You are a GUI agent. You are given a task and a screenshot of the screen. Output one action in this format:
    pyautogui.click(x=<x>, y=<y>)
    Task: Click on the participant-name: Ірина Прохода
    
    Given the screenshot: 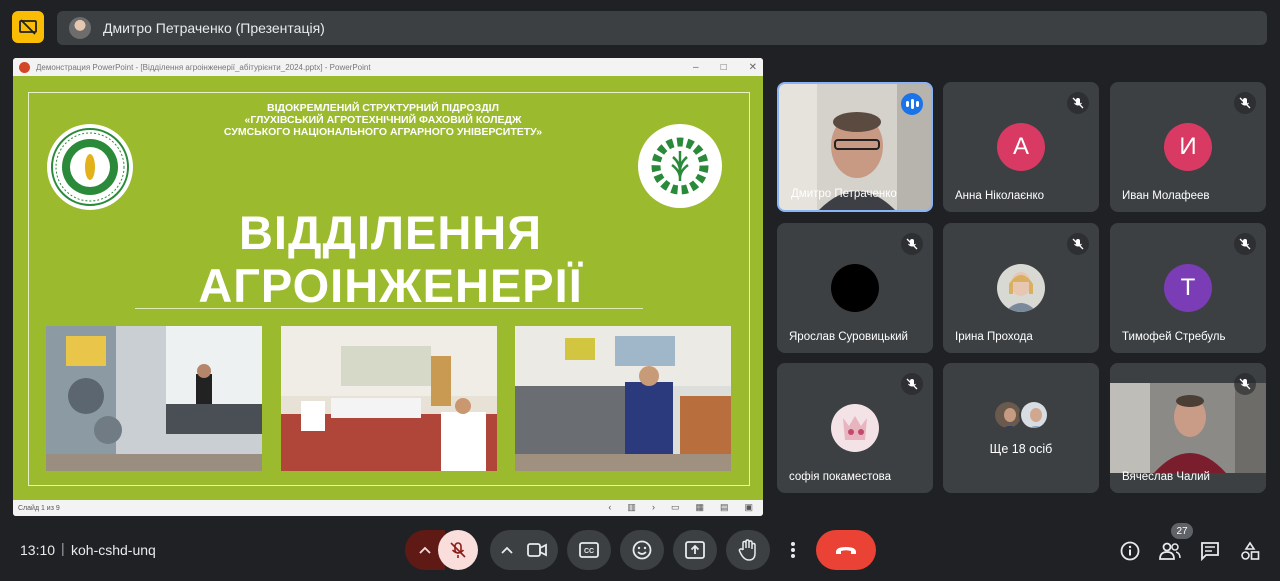 What is the action you would take?
    pyautogui.click(x=994, y=337)
    